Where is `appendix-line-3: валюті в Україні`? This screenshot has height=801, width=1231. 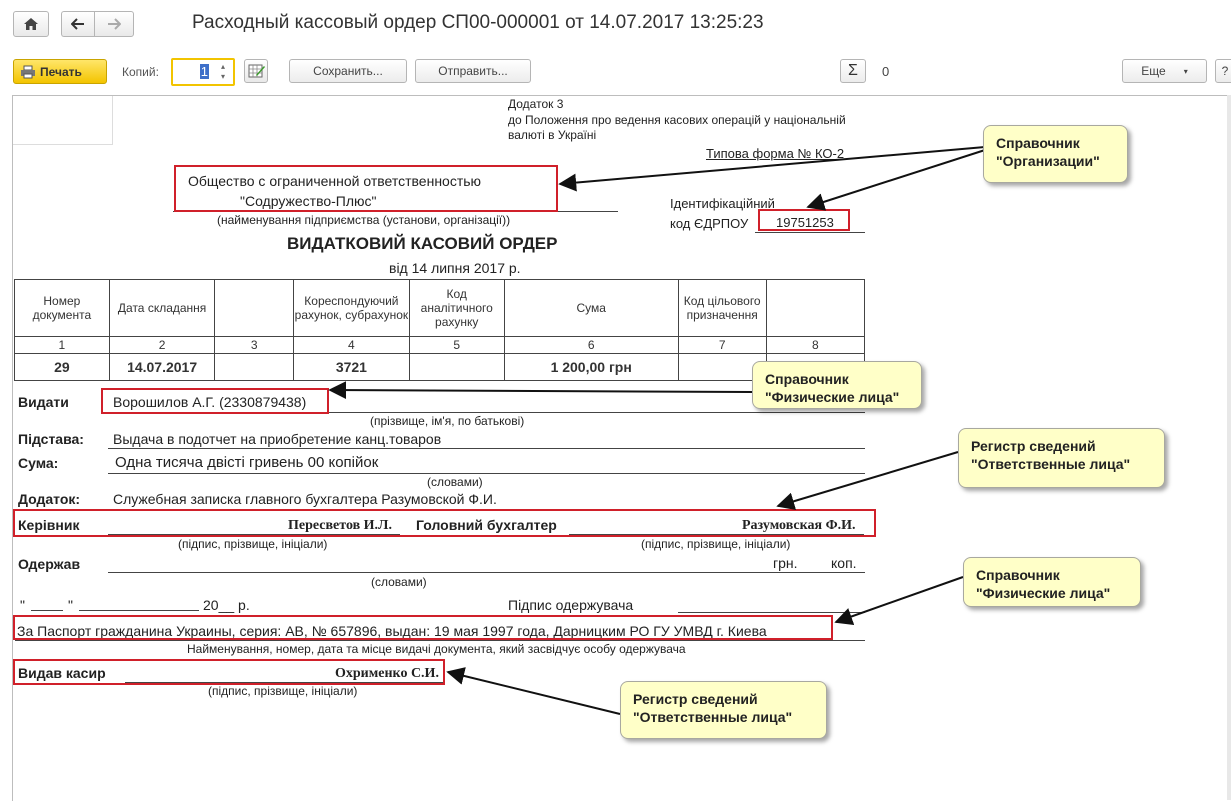 appendix-line-3: валюті в Україні is located at coordinates (552, 135).